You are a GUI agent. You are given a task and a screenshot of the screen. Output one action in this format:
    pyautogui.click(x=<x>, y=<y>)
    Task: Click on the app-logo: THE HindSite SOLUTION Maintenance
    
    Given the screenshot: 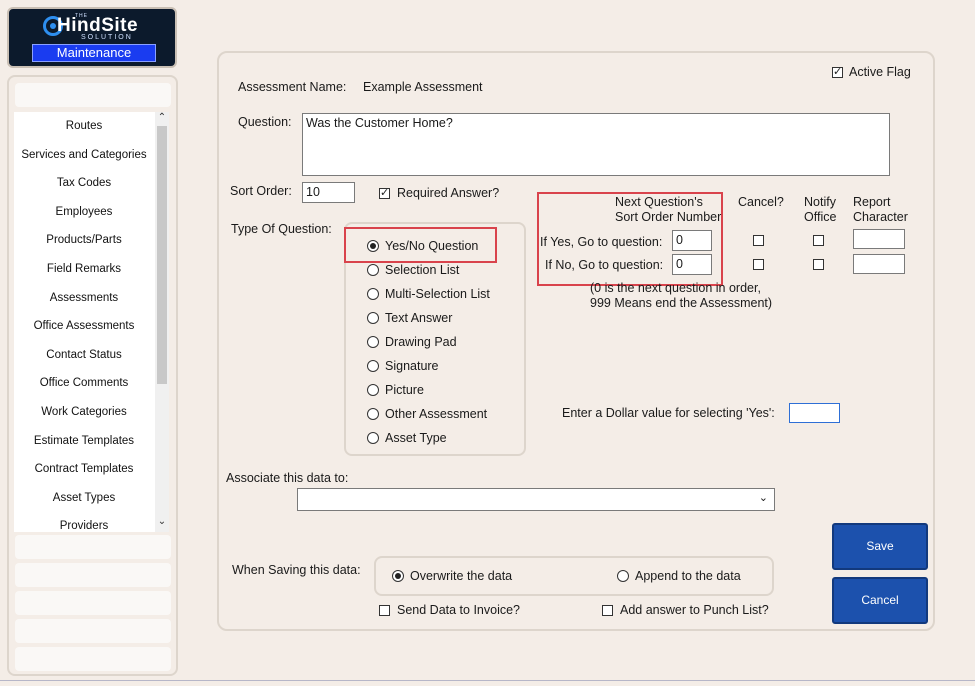 What is the action you would take?
    pyautogui.click(x=92, y=37)
    